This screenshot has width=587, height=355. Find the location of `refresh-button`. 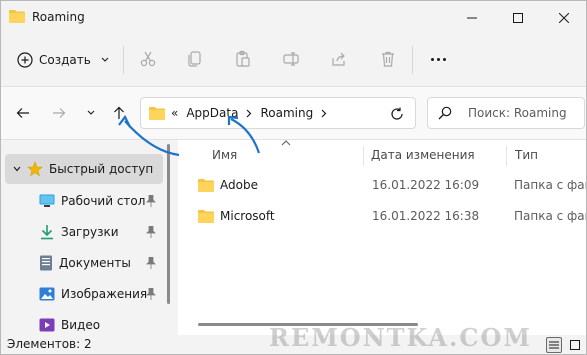

refresh-button is located at coordinates (397, 114).